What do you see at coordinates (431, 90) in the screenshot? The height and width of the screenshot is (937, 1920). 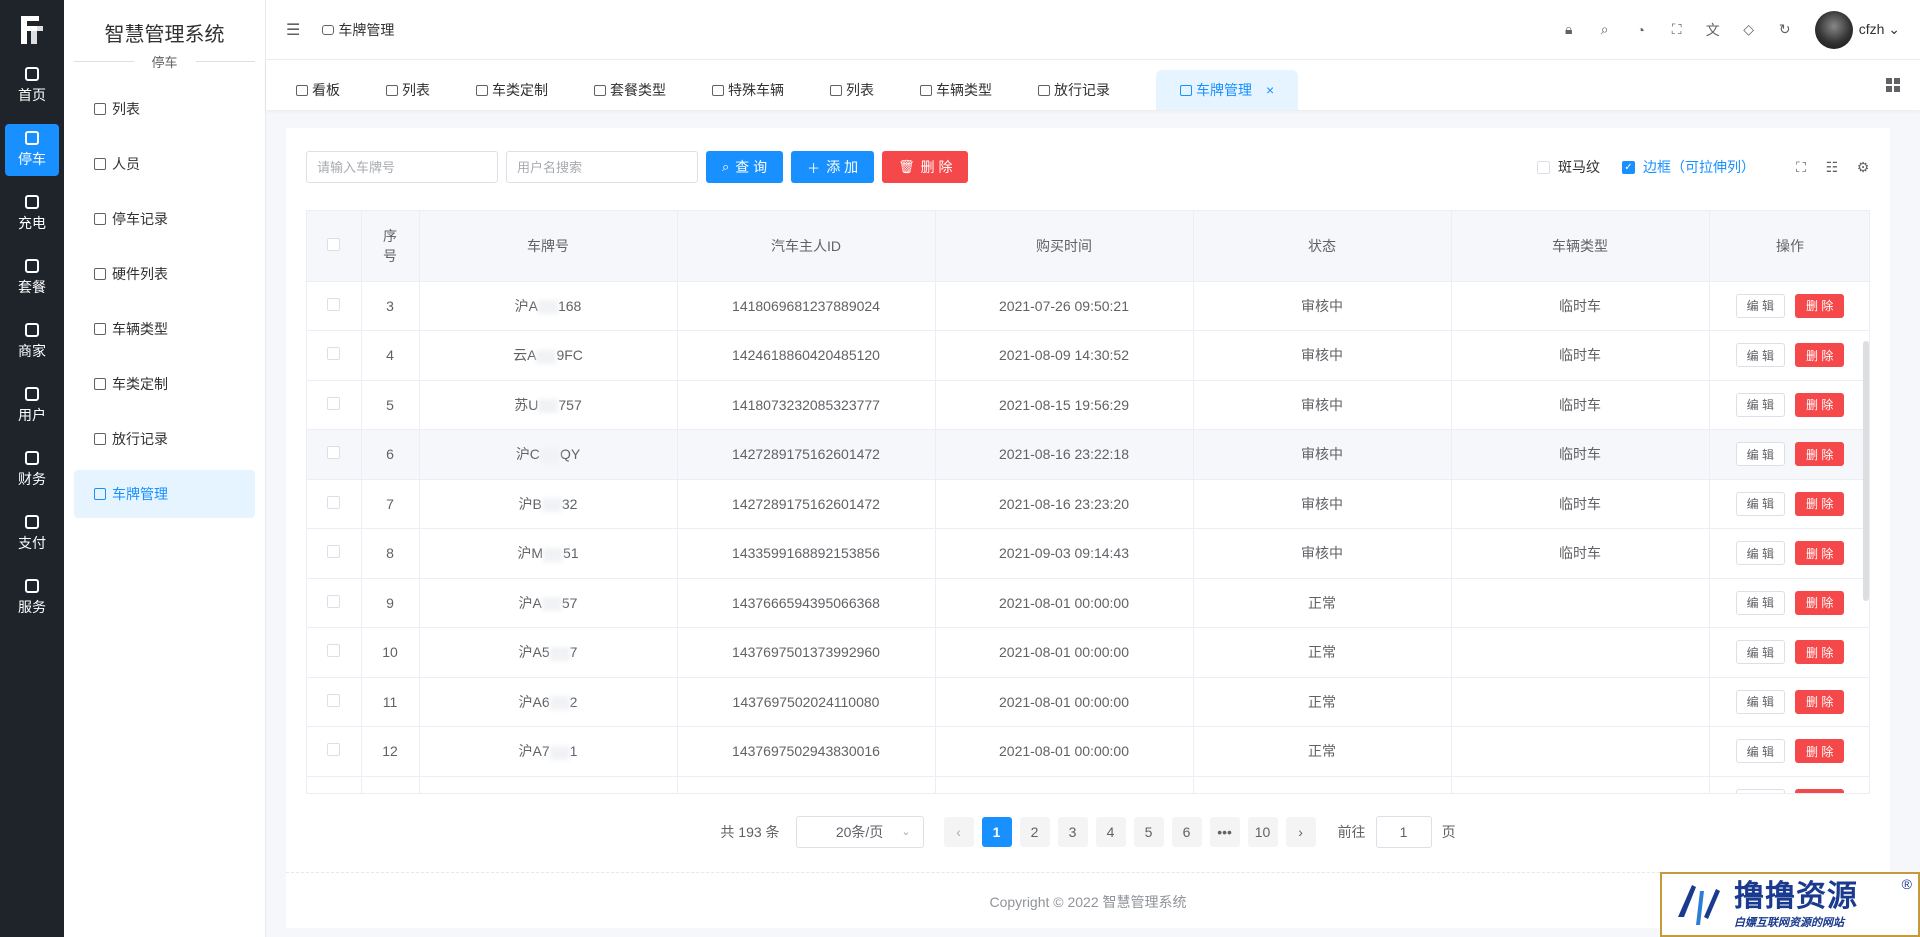 I see `tab-1: 列表` at bounding box center [431, 90].